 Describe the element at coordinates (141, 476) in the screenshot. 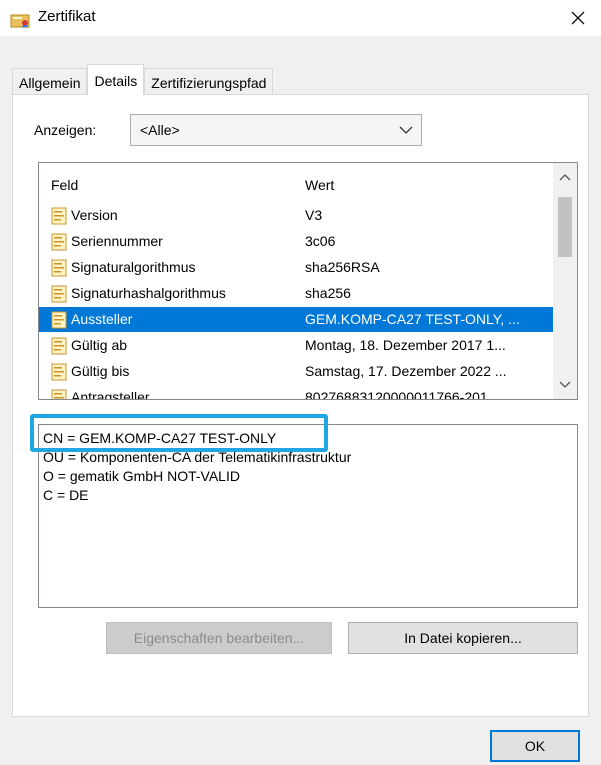

I see `detail-line: O = gematik GmbH NOT-VALID` at that location.